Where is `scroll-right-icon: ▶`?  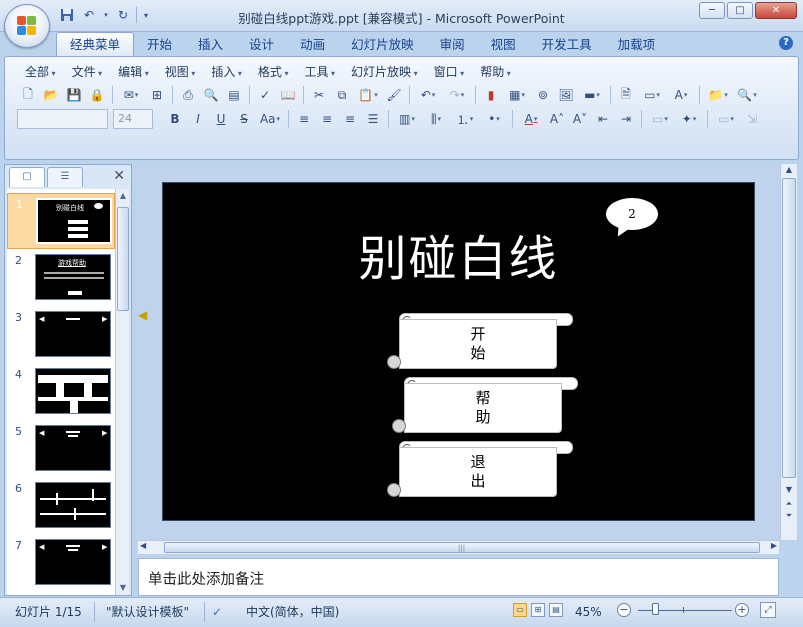 scroll-right-icon: ▶ is located at coordinates (774, 545).